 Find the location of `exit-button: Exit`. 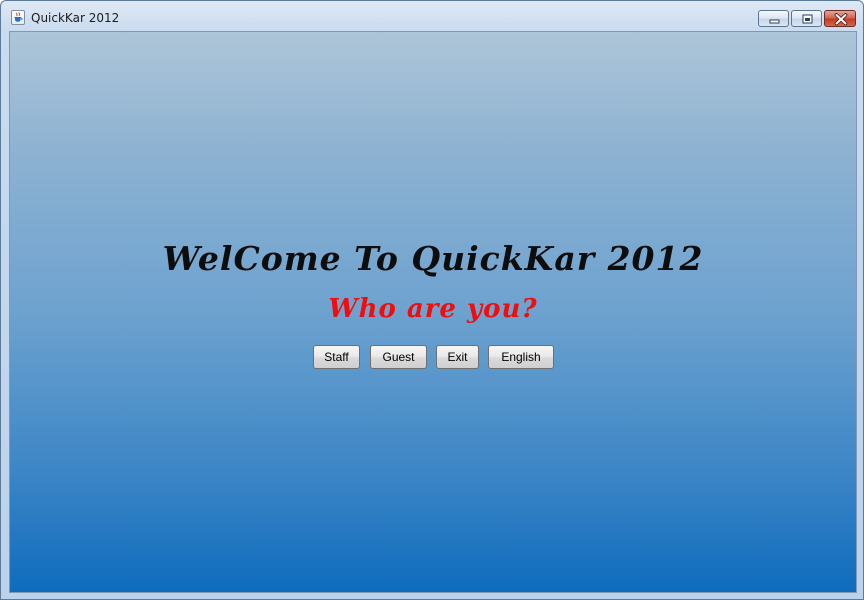

exit-button: Exit is located at coordinates (457, 357).